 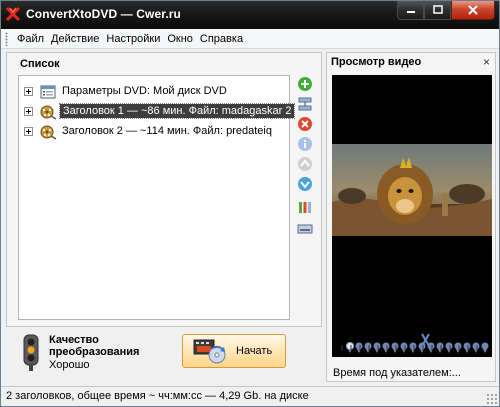 What do you see at coordinates (13, 14) in the screenshot?
I see `app-logo-icon` at bounding box center [13, 14].